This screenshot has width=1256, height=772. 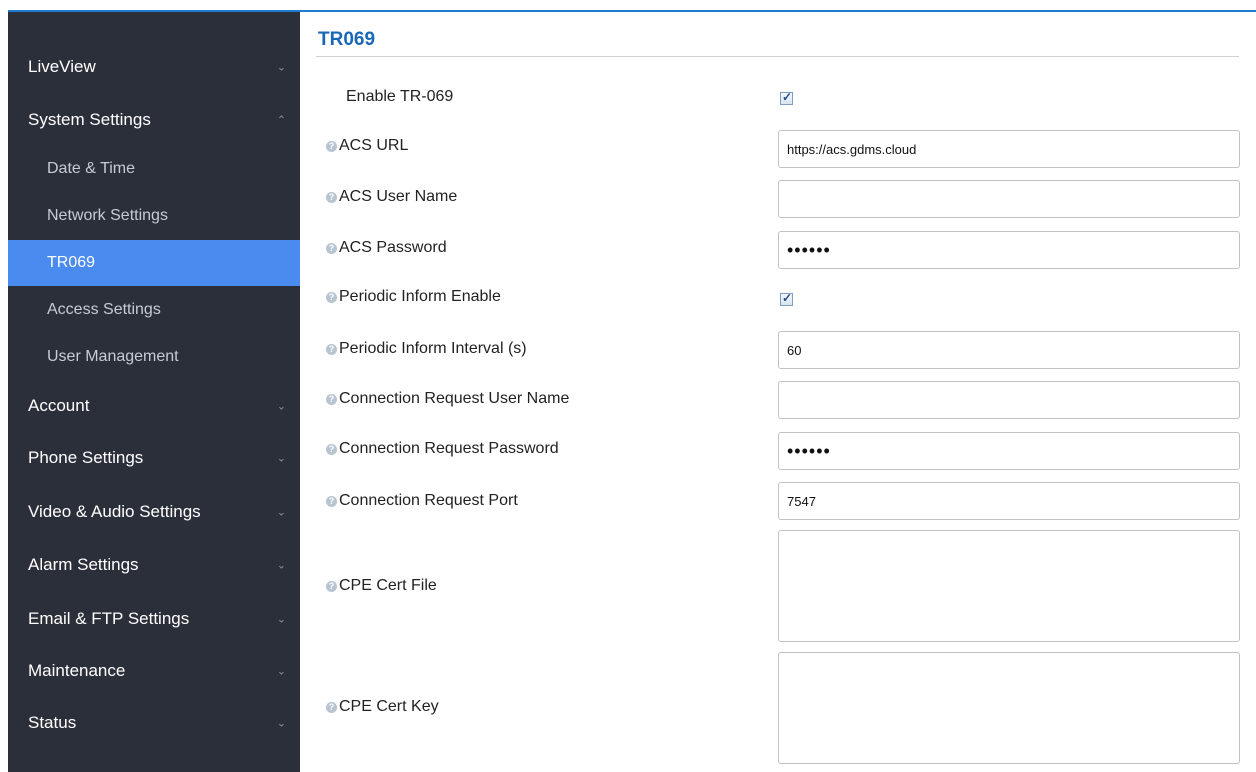 I want to click on sidebar-item-phone-settings: Phone Settings ⌄, so click(x=154, y=458).